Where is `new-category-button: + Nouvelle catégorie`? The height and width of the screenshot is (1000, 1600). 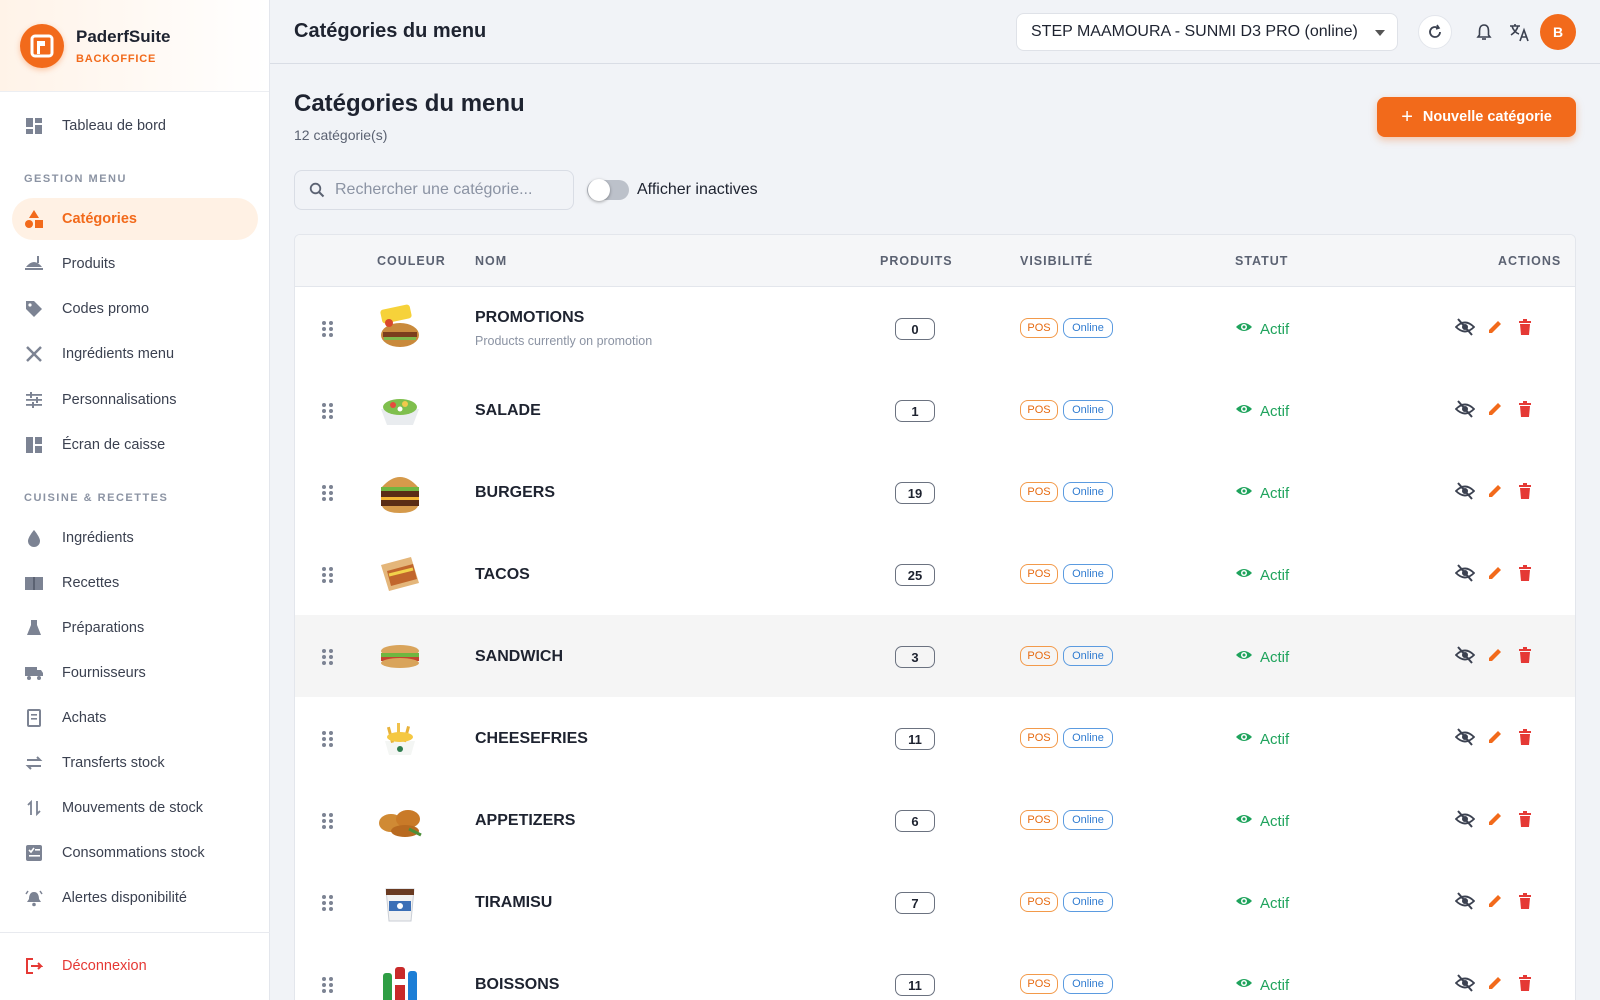
new-category-button: + Nouvelle catégorie is located at coordinates (1476, 117).